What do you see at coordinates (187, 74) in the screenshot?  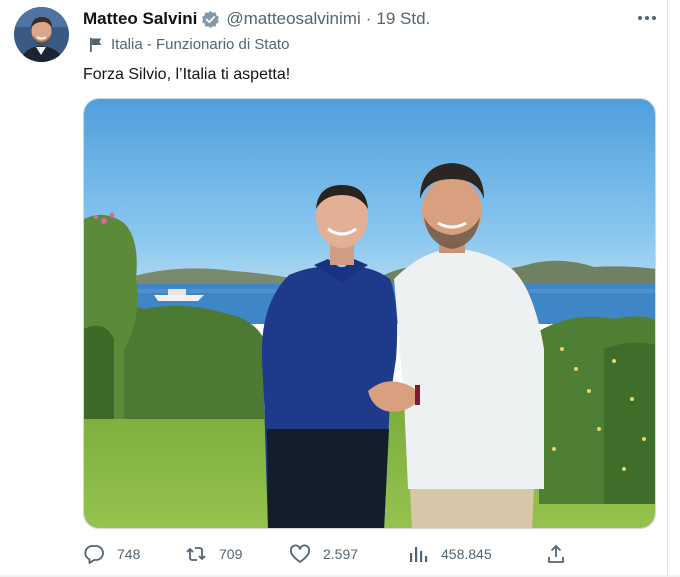 I see `tweet-text: Forza Silvio, l’Italia ti aspetta!` at bounding box center [187, 74].